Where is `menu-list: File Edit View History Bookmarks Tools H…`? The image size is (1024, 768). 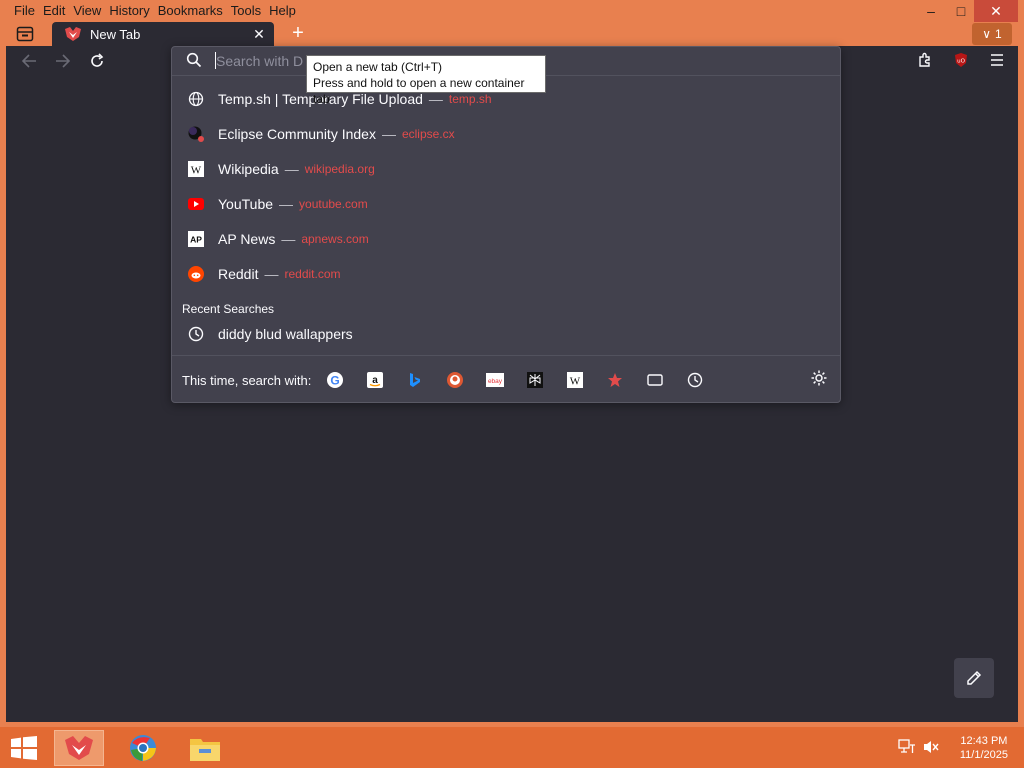 menu-list: File Edit View History Bookmarks Tools H… is located at coordinates (155, 10).